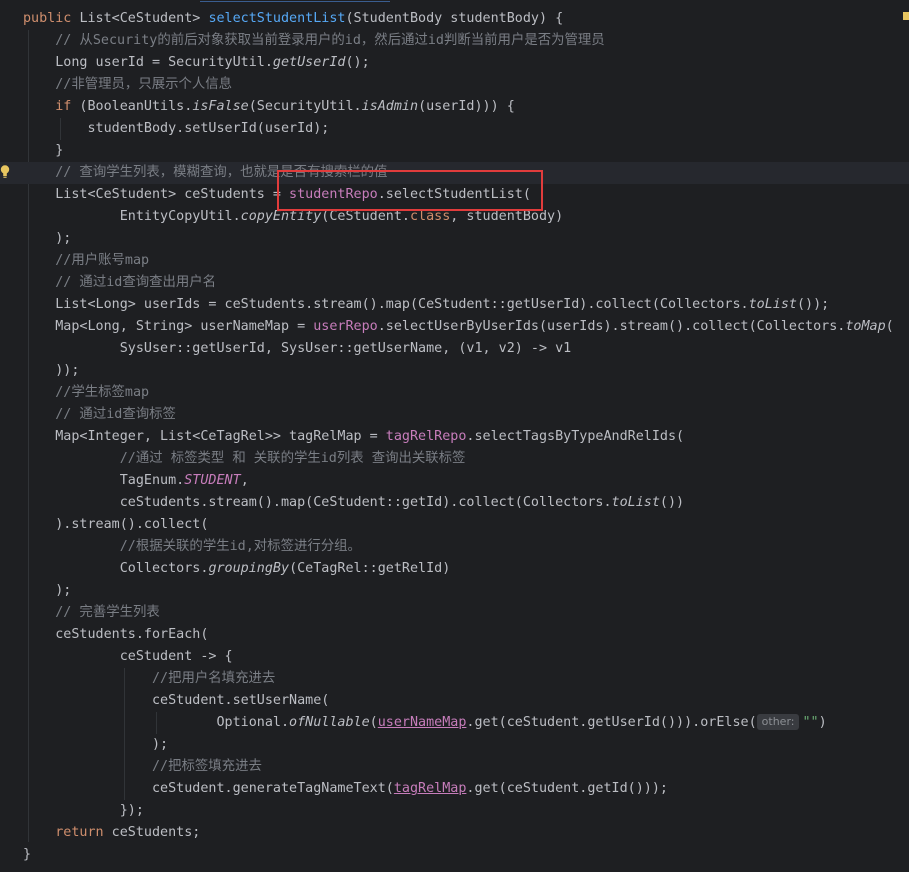  I want to click on code-line: //学生标签map, so click(454, 393).